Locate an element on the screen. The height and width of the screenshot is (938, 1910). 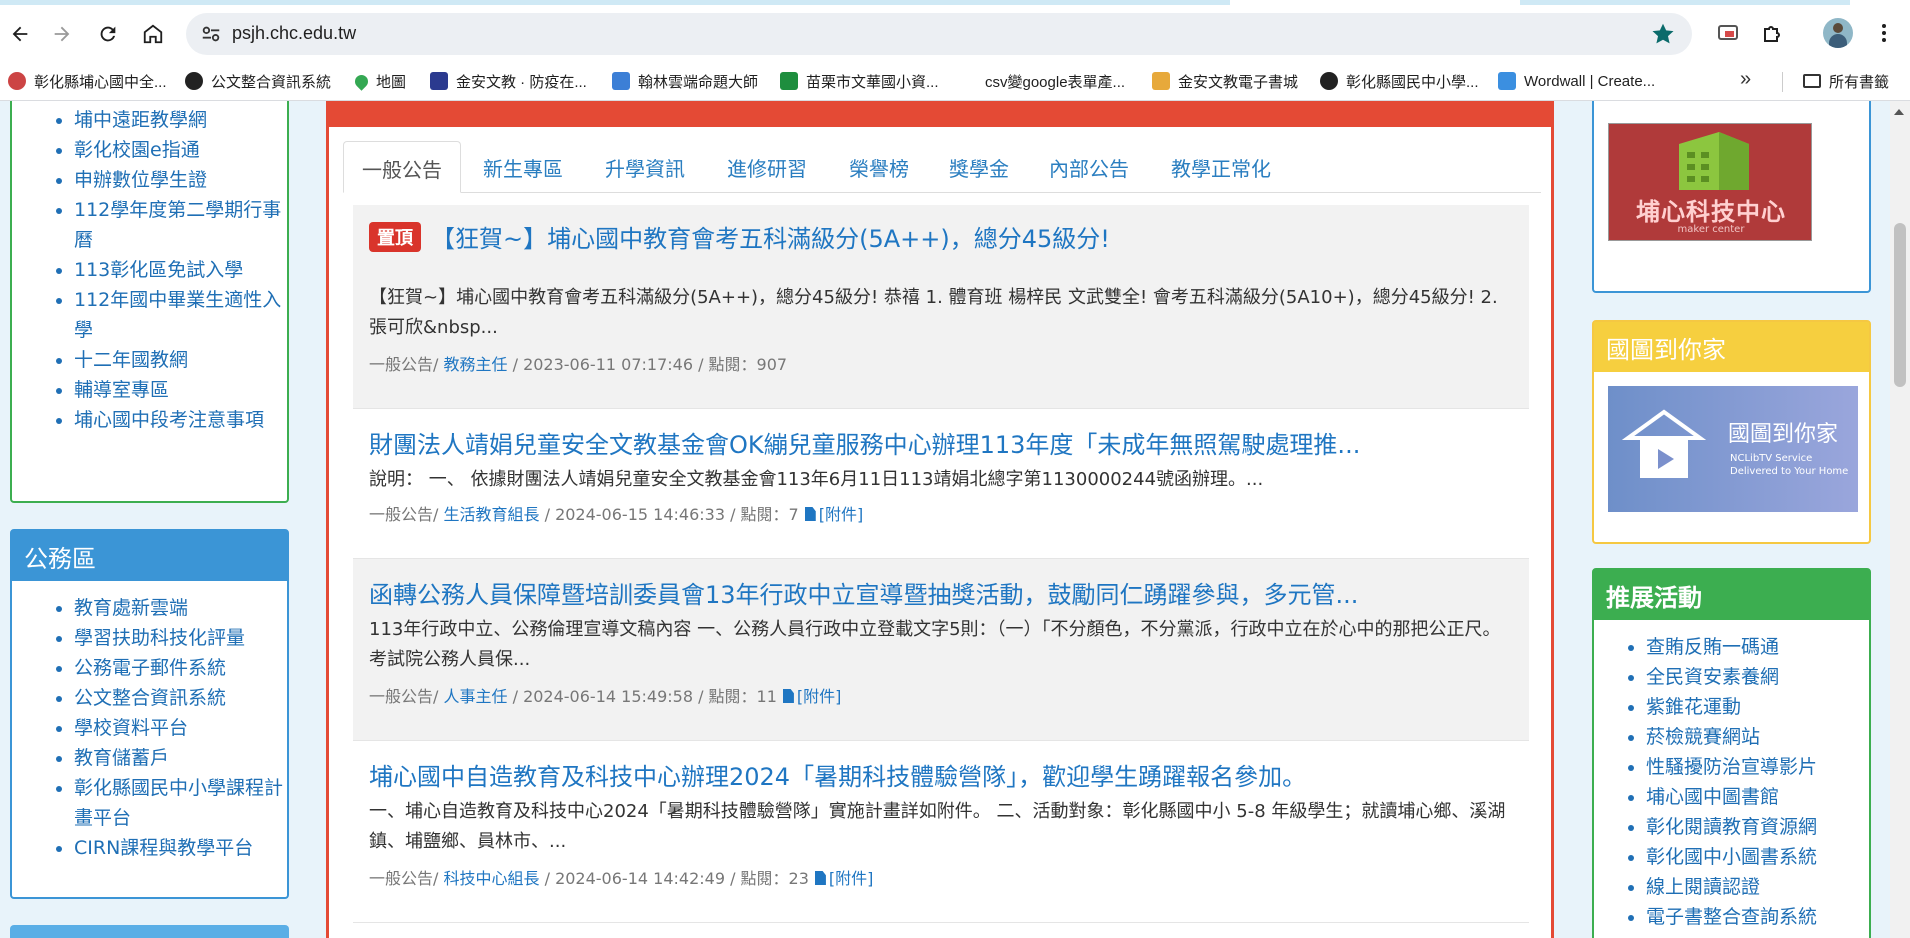
link-text: 112年國中畢業生適性入學 is located at coordinates (177, 315).